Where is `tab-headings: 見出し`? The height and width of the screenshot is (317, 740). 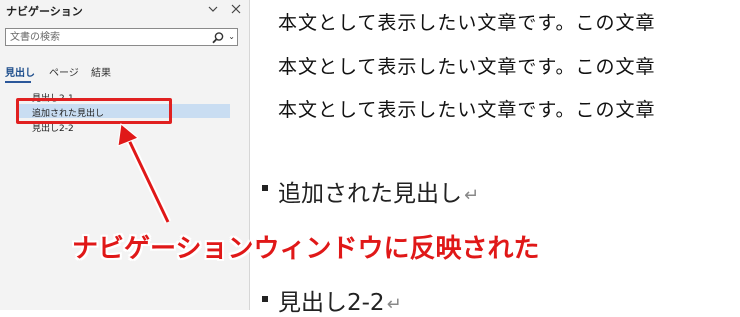 tab-headings: 見出し is located at coordinates (20, 71).